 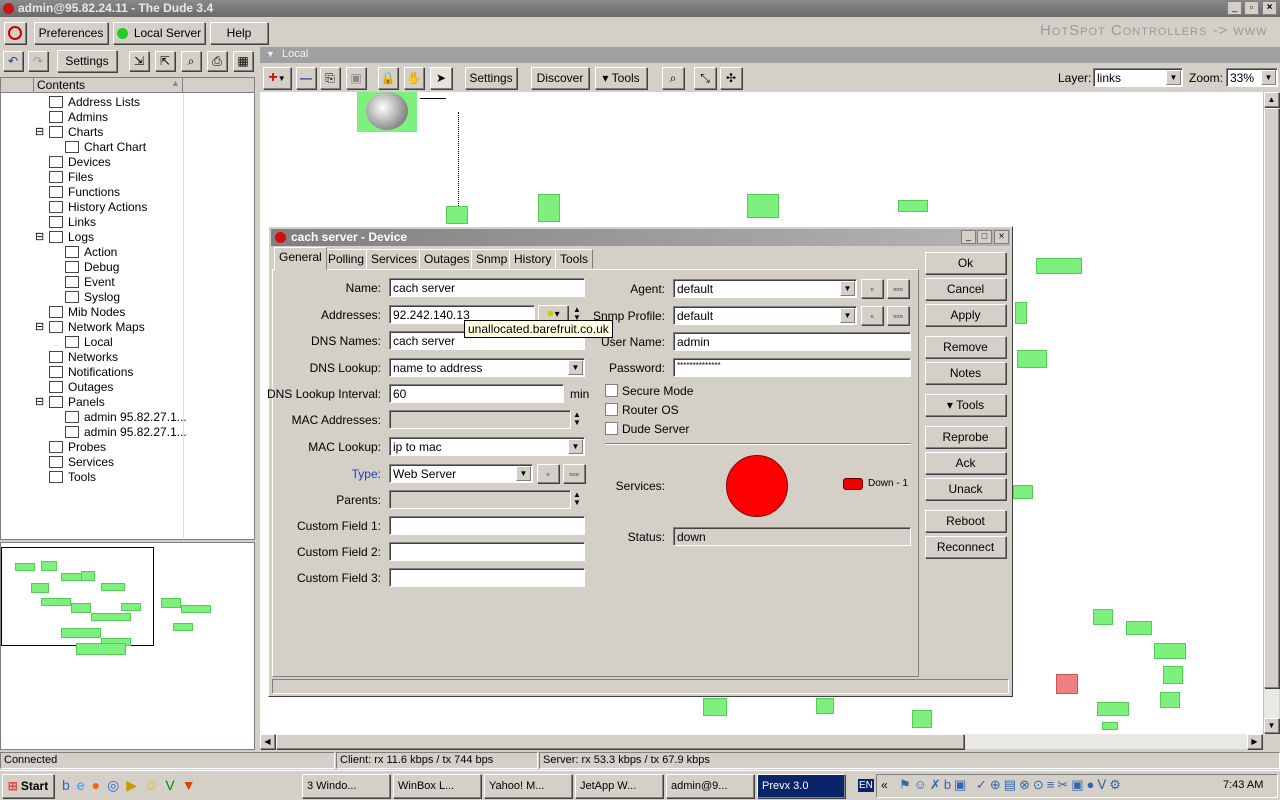 I want to click on add-button: + ▼, so click(x=277, y=78).